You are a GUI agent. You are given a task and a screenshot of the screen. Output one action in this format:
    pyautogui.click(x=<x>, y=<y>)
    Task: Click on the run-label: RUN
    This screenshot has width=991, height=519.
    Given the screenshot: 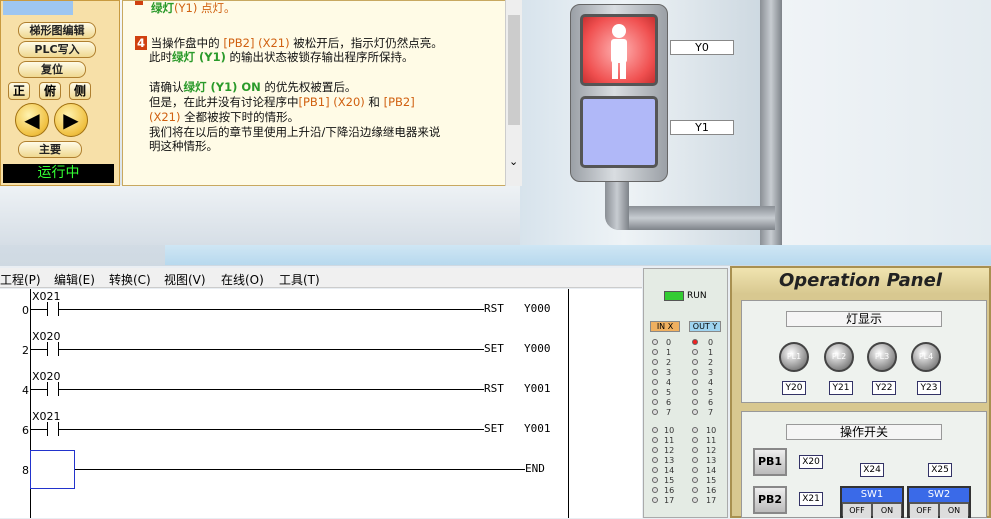 What is the action you would take?
    pyautogui.click(x=697, y=296)
    